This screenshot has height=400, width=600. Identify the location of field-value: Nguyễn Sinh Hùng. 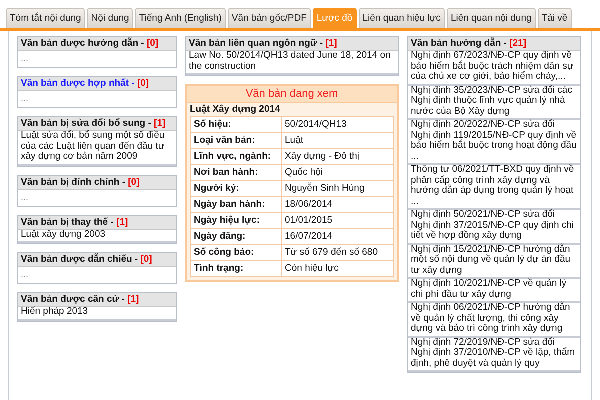
(338, 188).